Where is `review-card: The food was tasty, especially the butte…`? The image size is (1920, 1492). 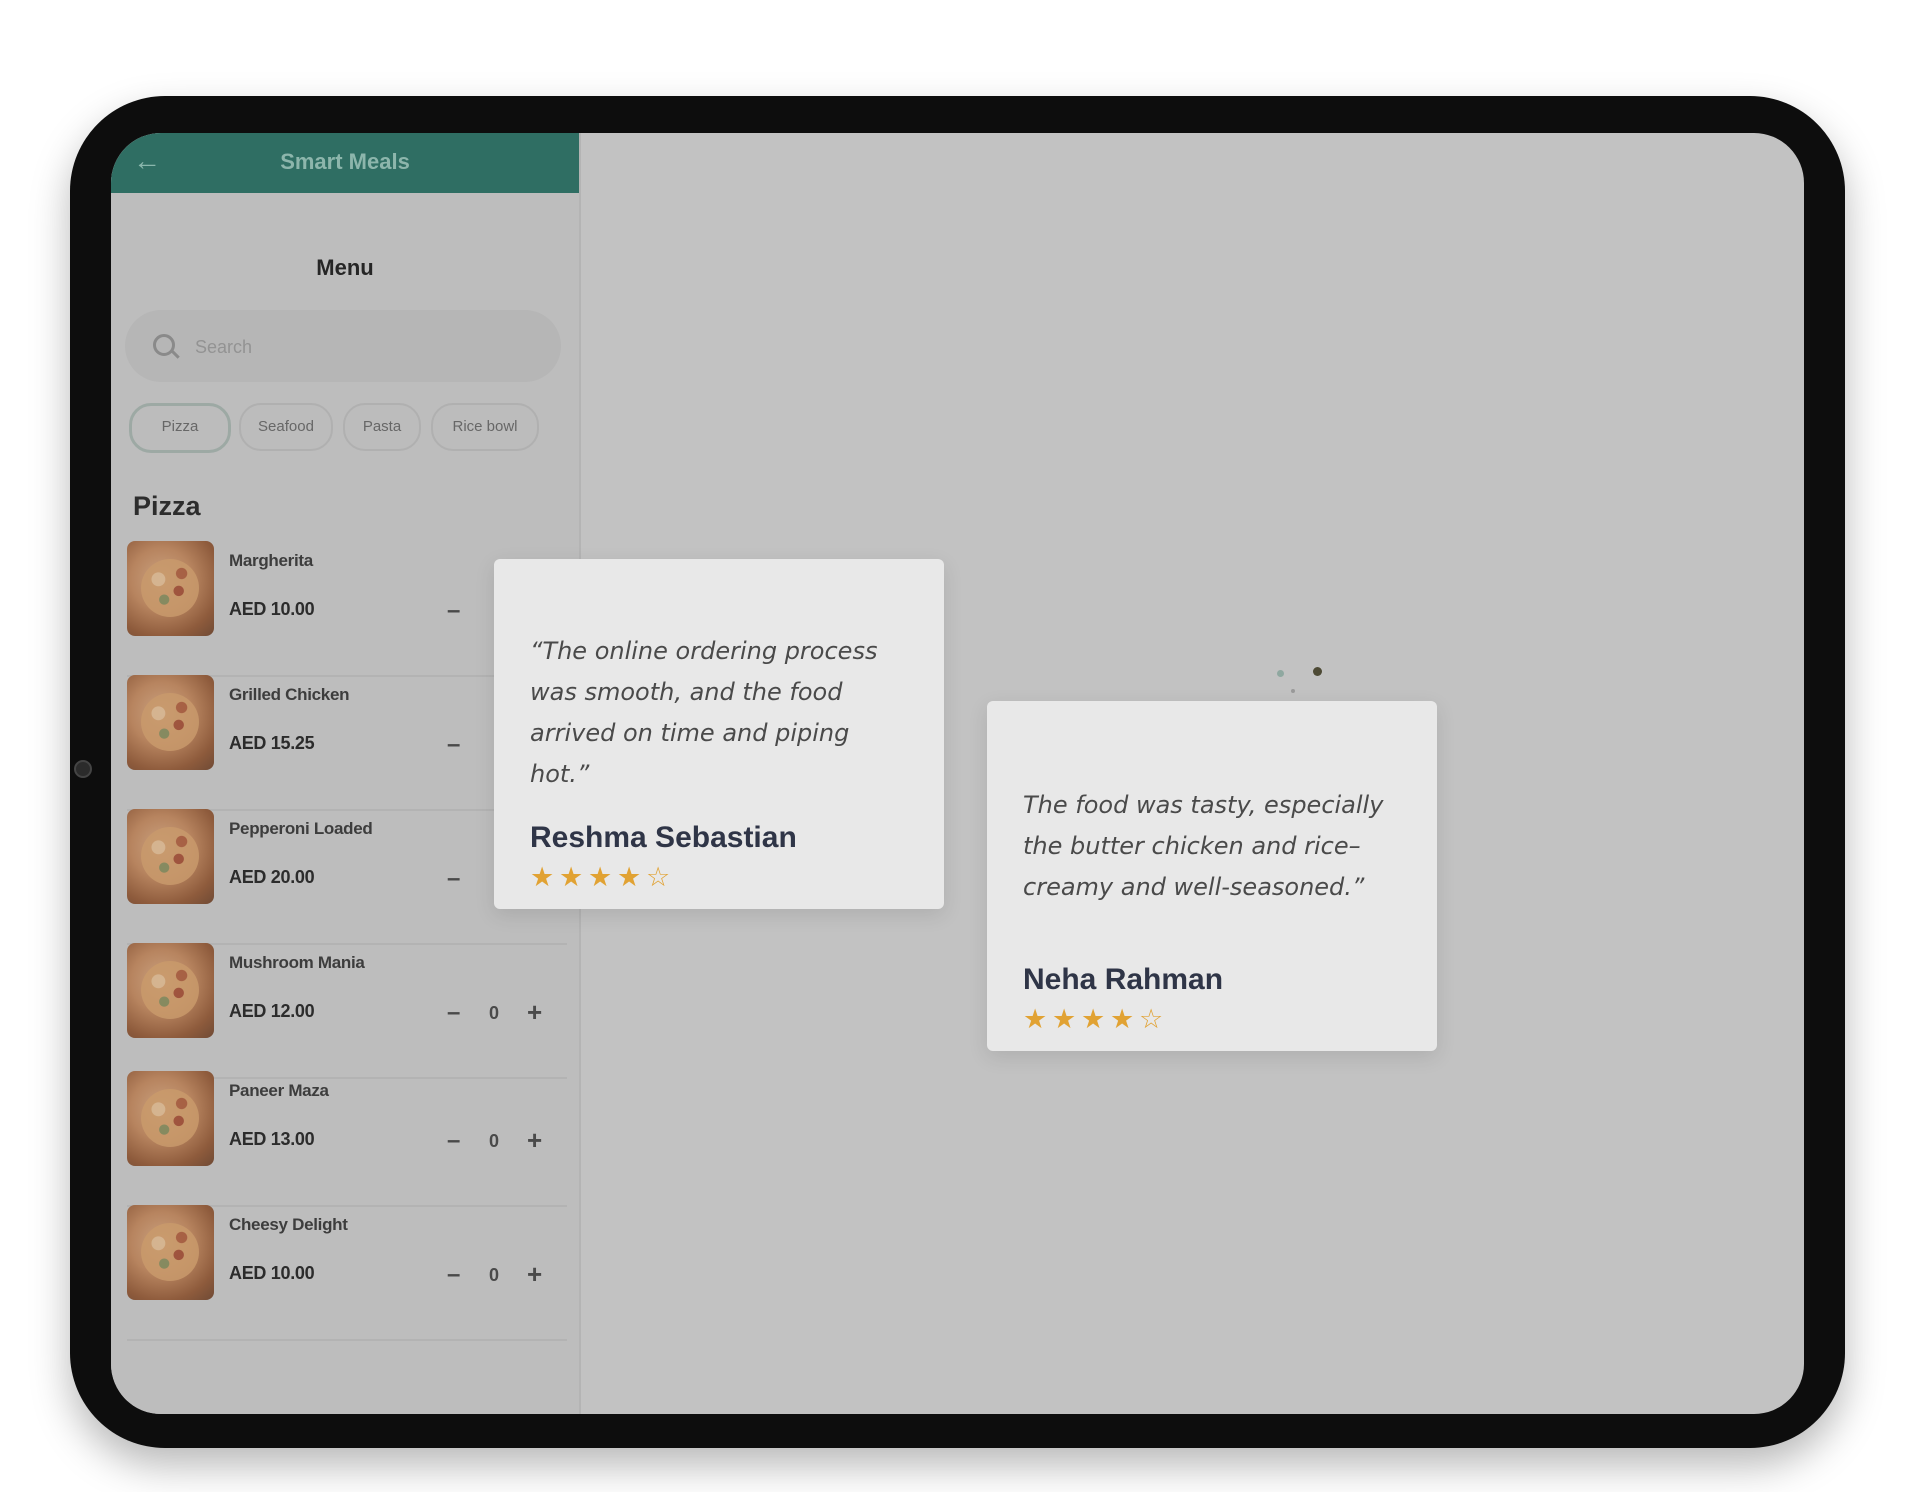 review-card: The food was tasty, especially the butte… is located at coordinates (1212, 876).